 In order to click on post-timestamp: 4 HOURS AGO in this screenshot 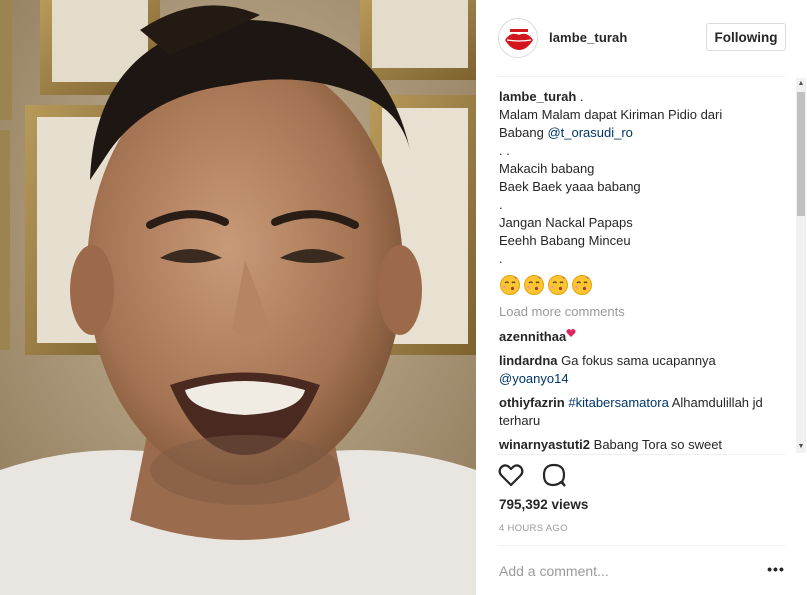, I will do `click(533, 528)`.